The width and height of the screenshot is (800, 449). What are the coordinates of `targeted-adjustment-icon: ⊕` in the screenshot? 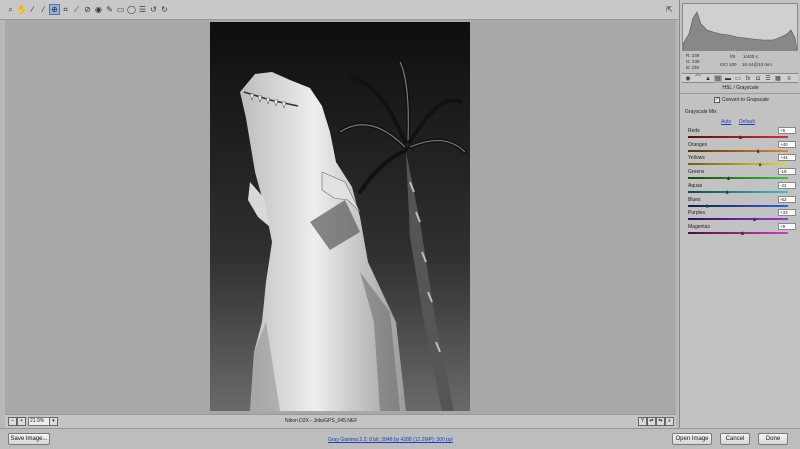 It's located at (54, 9).